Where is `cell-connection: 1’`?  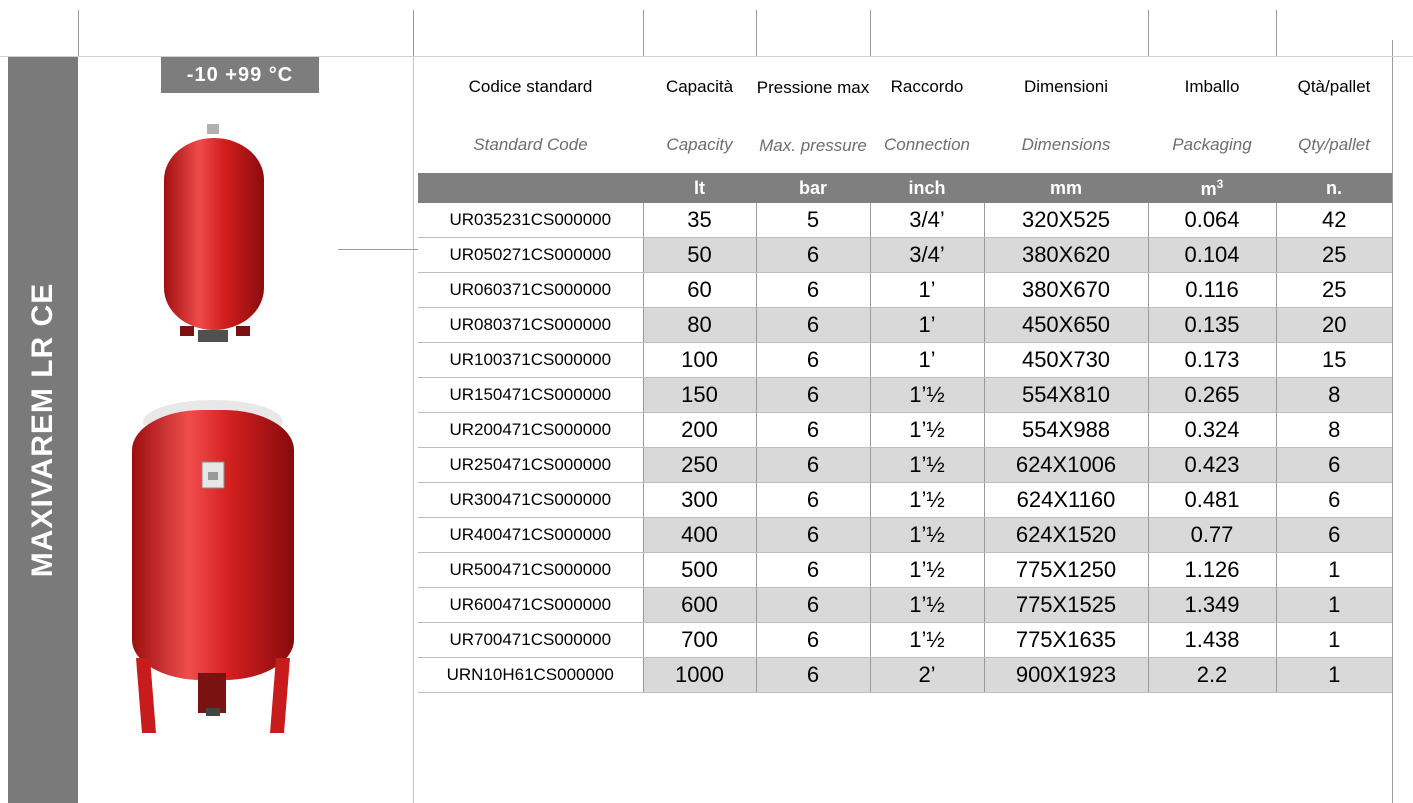
cell-connection: 1’ is located at coordinates (926, 360).